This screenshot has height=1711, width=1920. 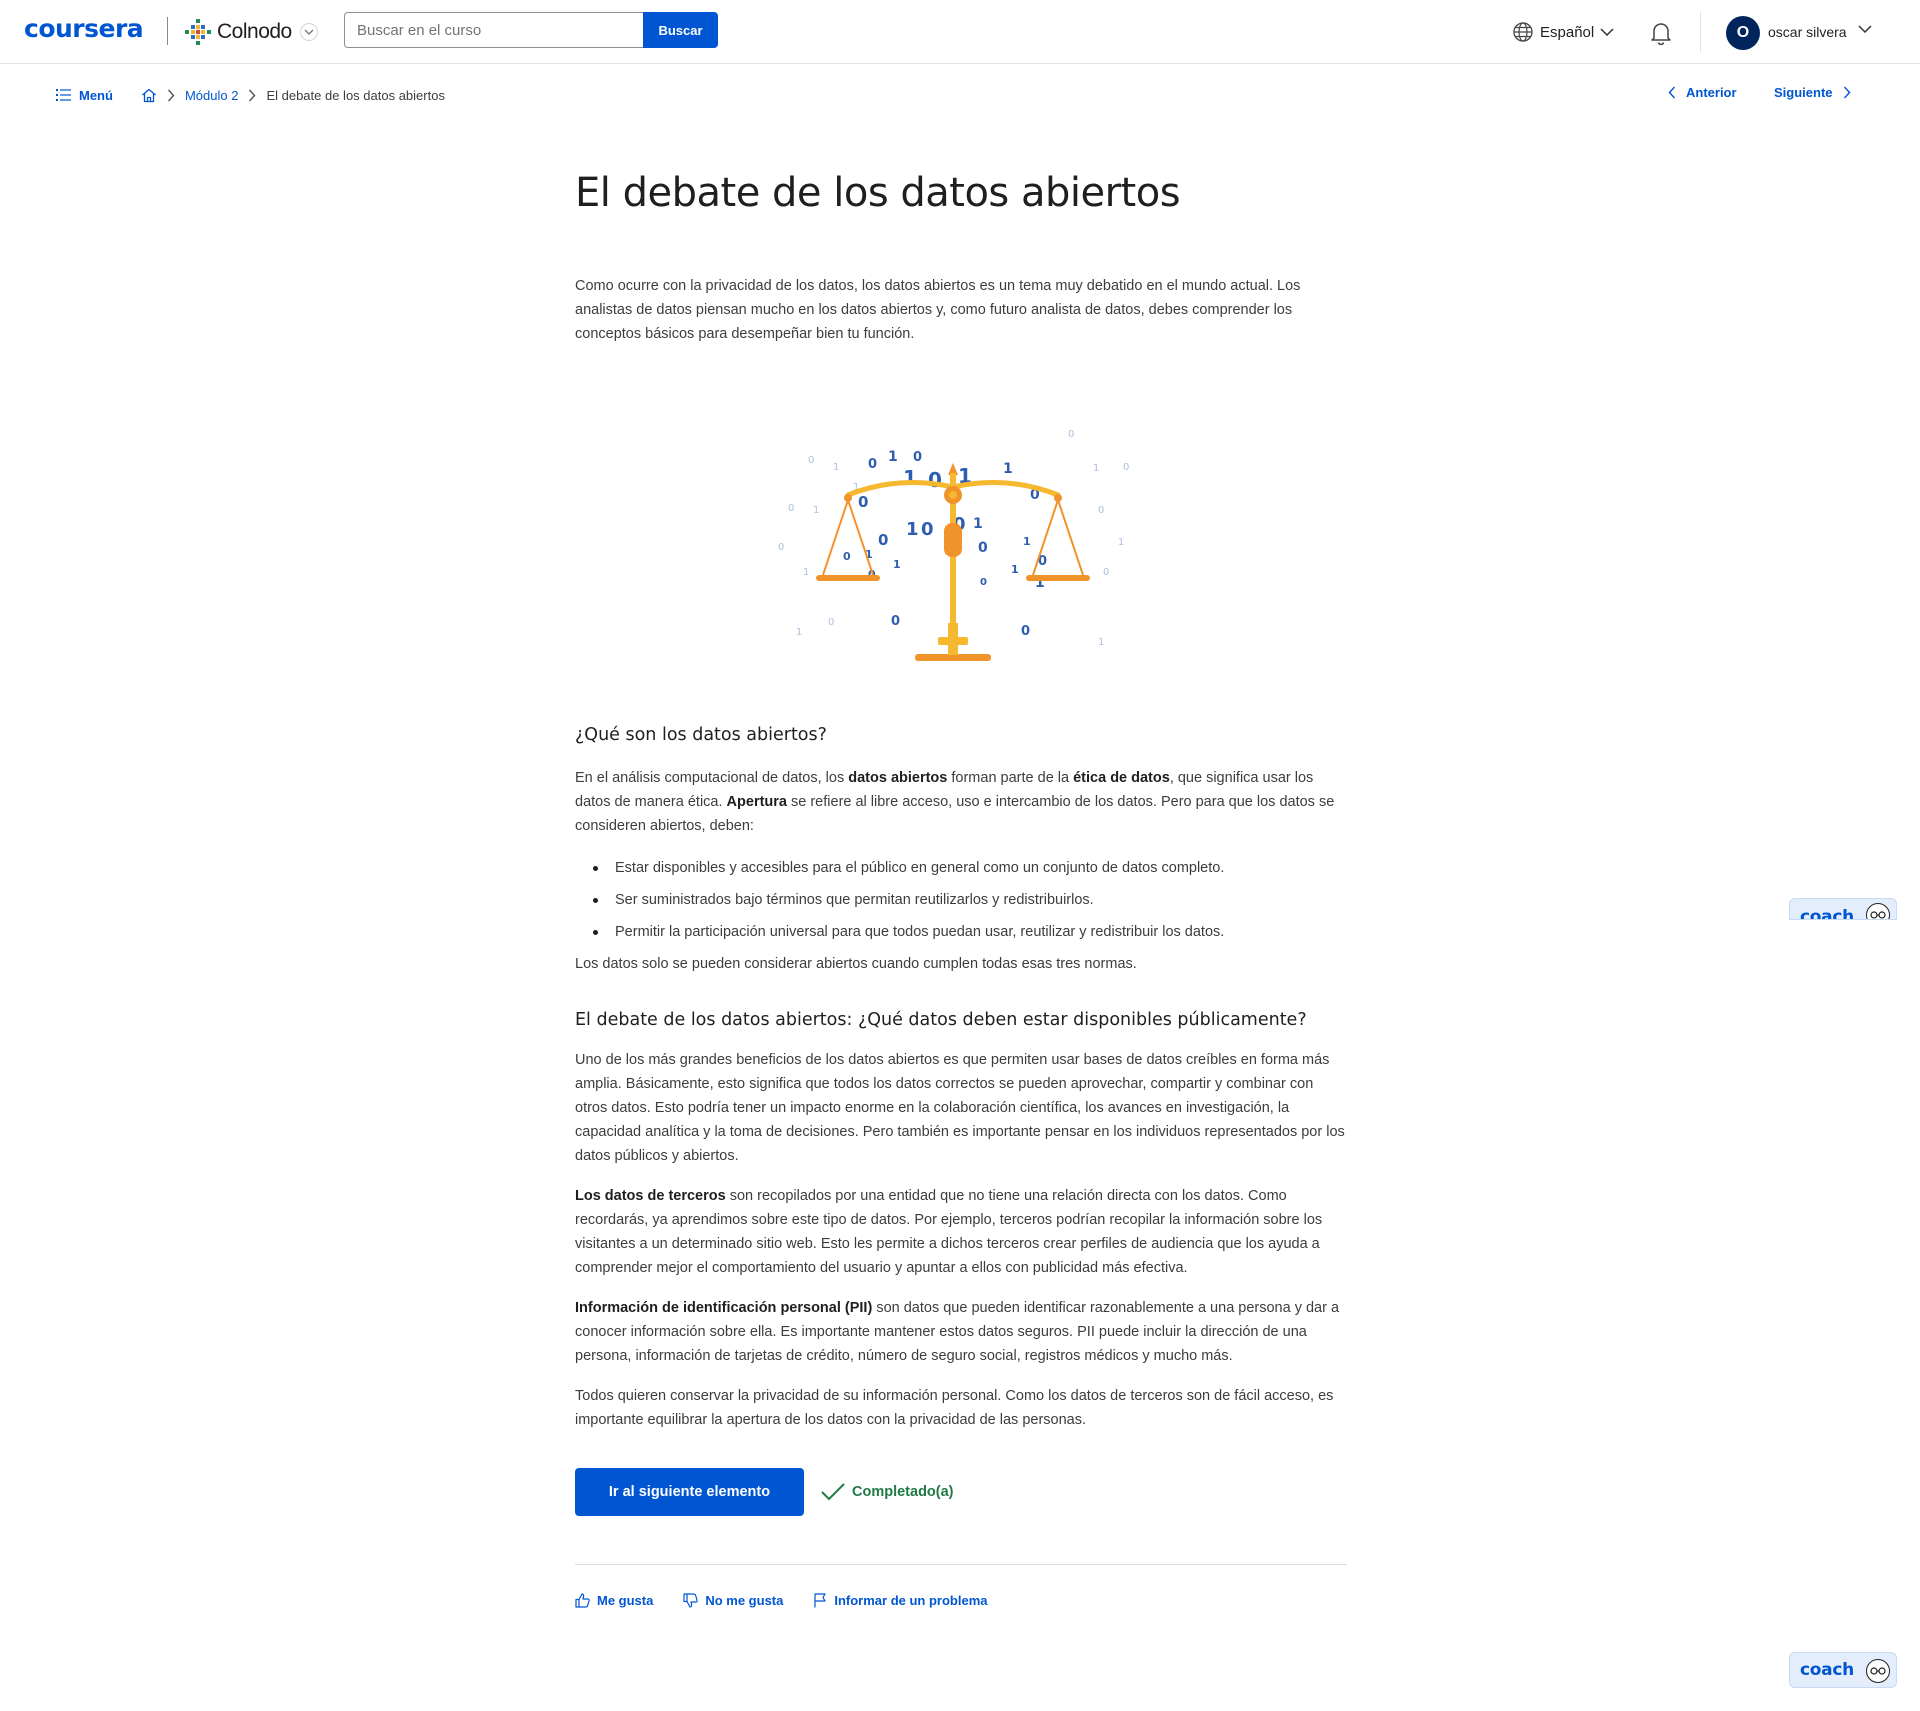 What do you see at coordinates (701, 735) in the screenshot?
I see `section-heading: ¿Qué son los datos abiertos?` at bounding box center [701, 735].